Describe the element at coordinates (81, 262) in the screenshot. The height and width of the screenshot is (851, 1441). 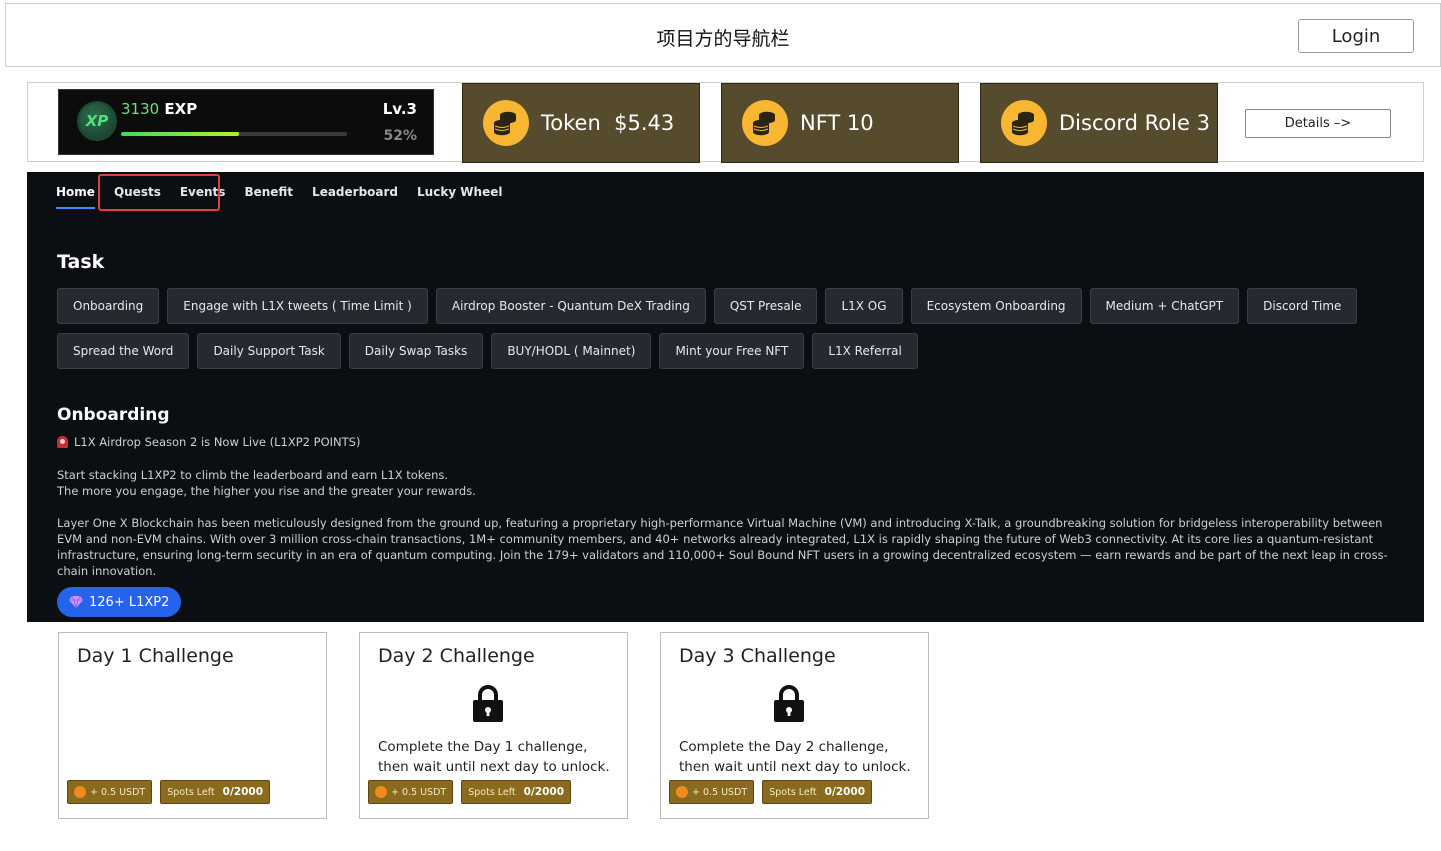
I see `task-heading: Task` at that location.